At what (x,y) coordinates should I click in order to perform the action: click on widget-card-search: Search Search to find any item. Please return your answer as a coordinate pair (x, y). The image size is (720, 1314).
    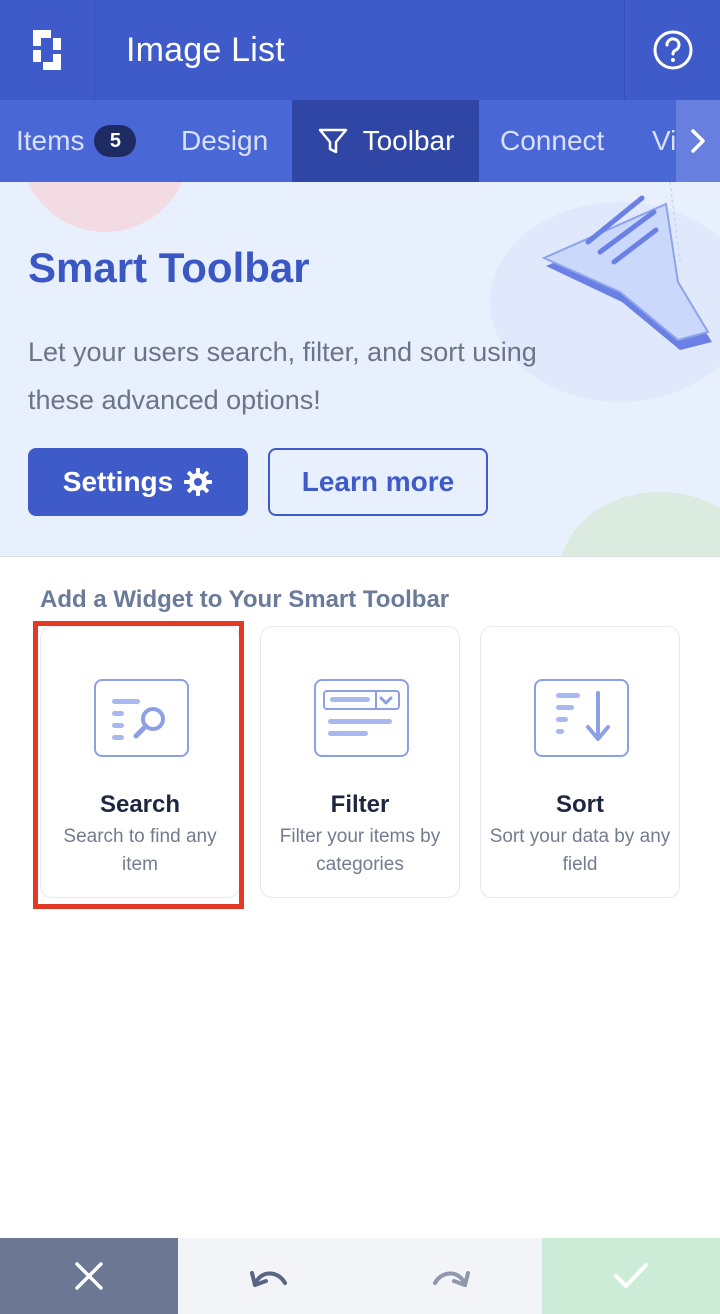
    Looking at the image, I should click on (140, 762).